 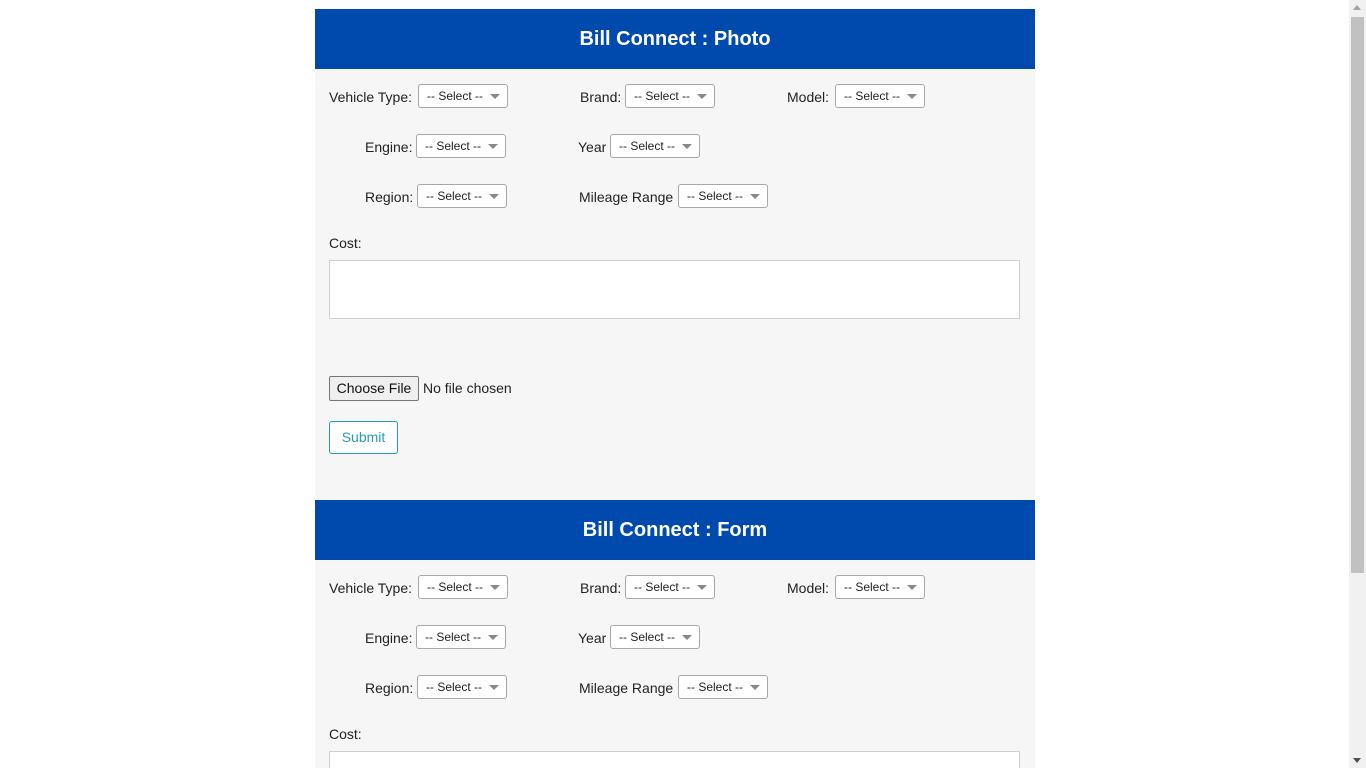 I want to click on form-panel-title: Bill Connect : Form, so click(x=675, y=530).